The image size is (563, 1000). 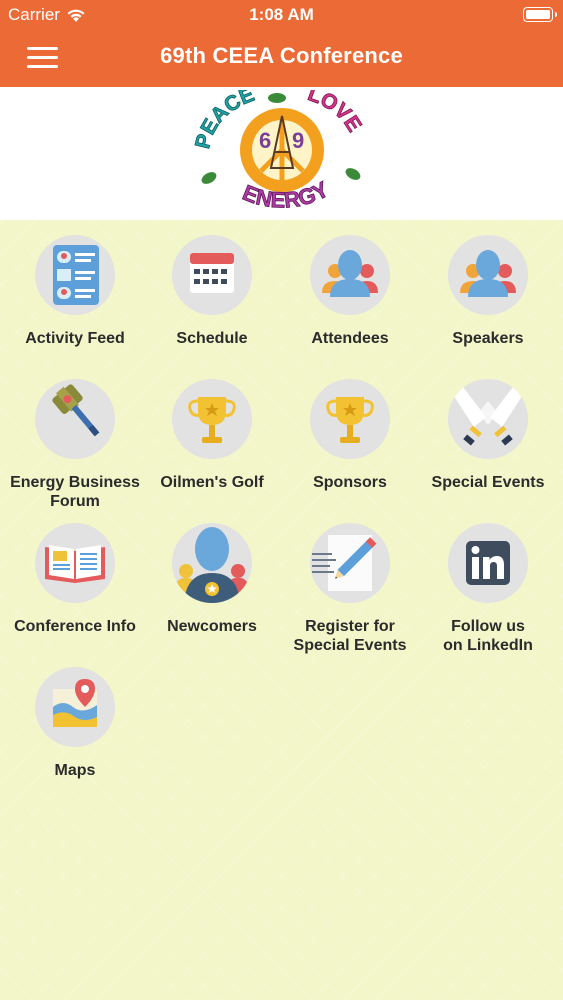 I want to click on gavel-icon, so click(x=75, y=419).